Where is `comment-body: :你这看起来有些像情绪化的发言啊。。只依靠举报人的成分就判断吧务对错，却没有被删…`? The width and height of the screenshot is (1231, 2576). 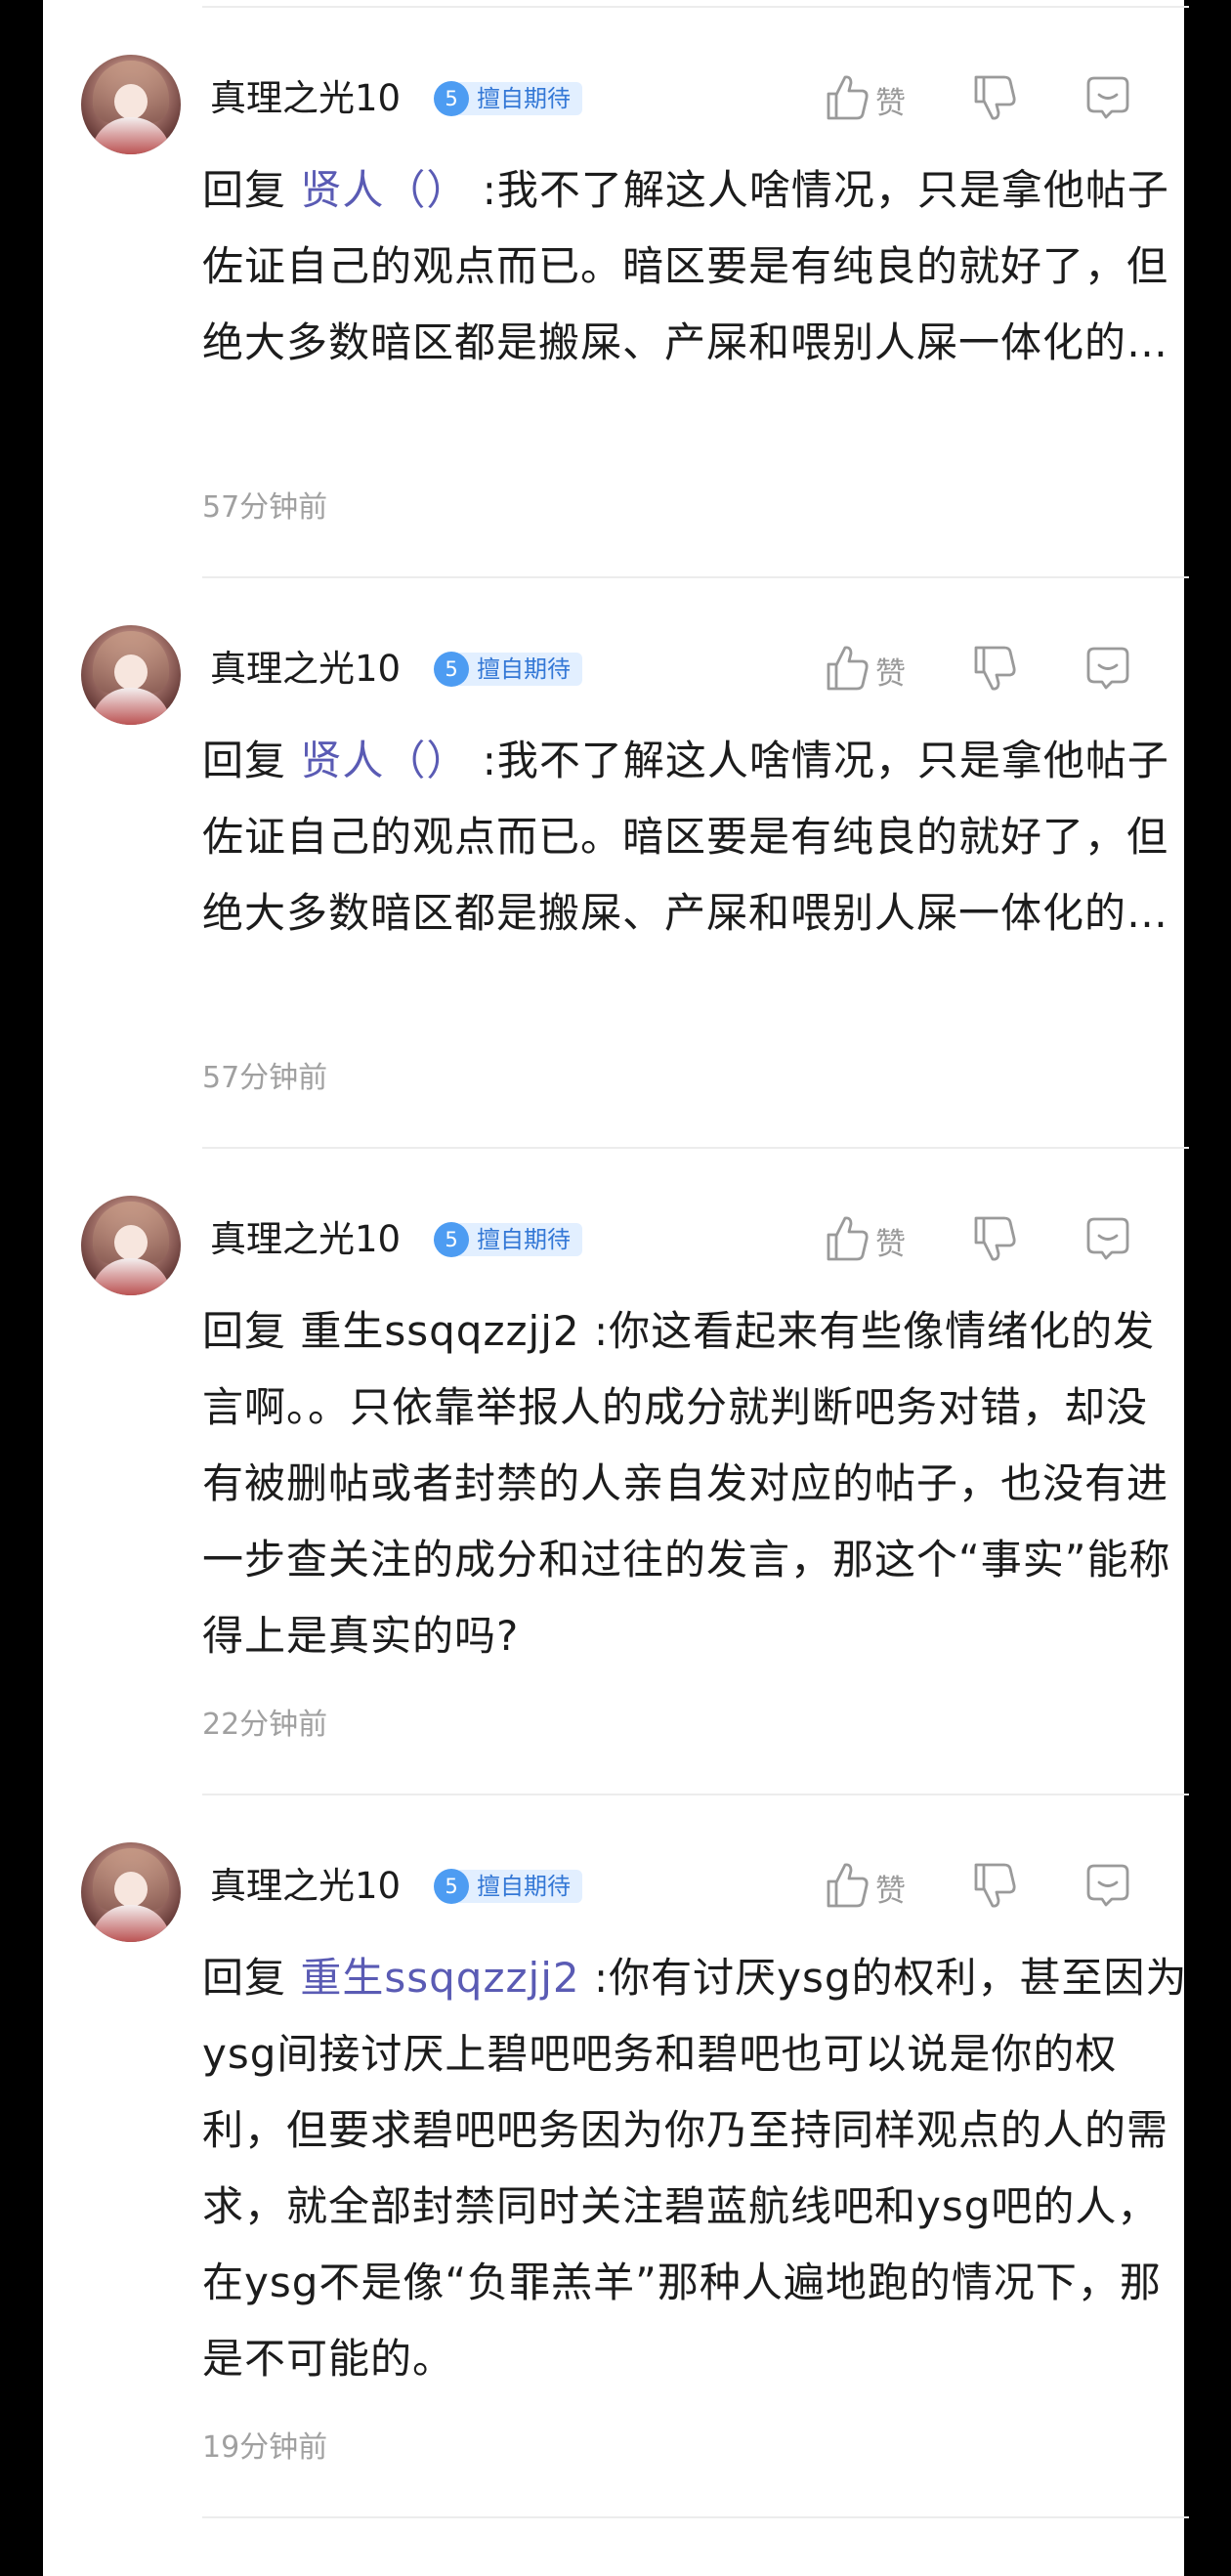 comment-body: :你这看起来有些像情绪化的发言啊。。只依靠举报人的成分就判断吧务对错，却没有被删… is located at coordinates (686, 1483).